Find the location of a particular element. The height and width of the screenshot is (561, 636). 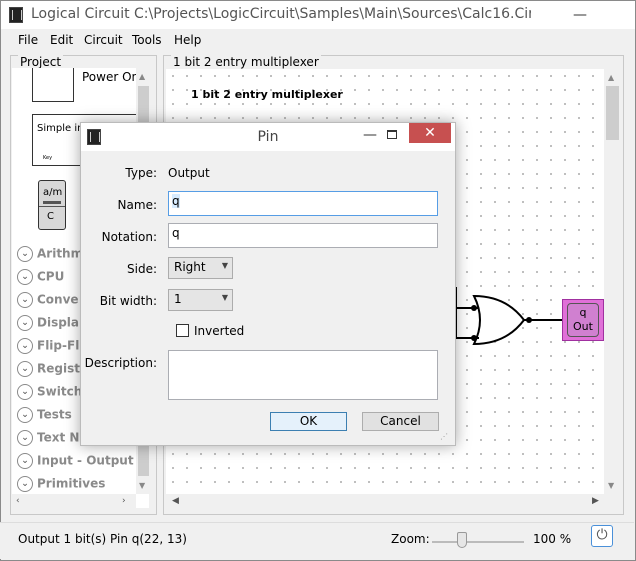

dialog-minimize-button: — is located at coordinates (370, 135).